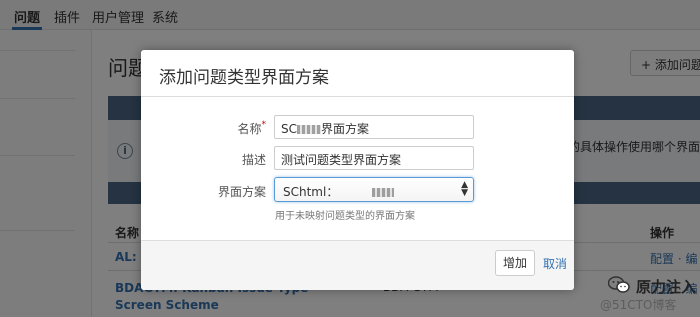 The width and height of the screenshot is (700, 317). Describe the element at coordinates (357, 73) in the screenshot. I see `dialog-header: 添加问题类型界面方案` at that location.